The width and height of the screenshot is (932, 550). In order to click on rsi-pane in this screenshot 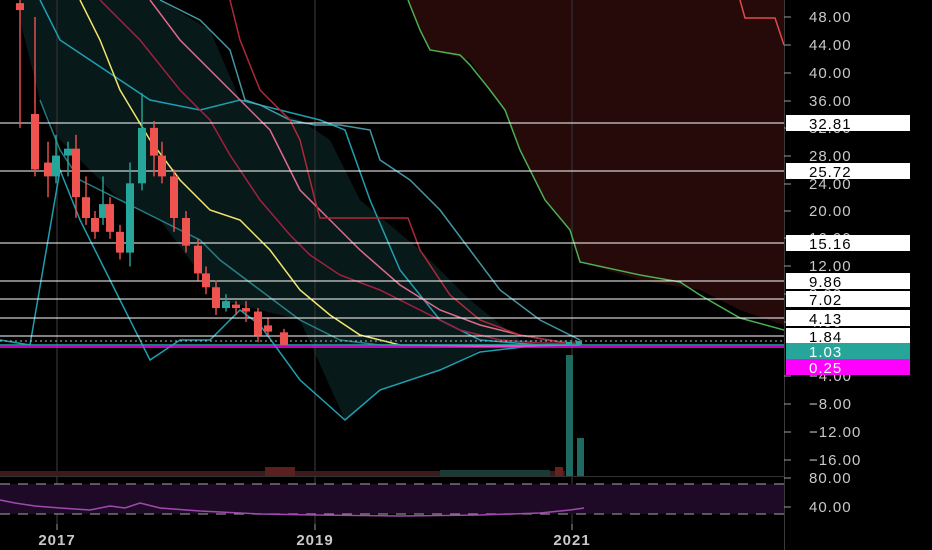, I will do `click(392, 500)`.